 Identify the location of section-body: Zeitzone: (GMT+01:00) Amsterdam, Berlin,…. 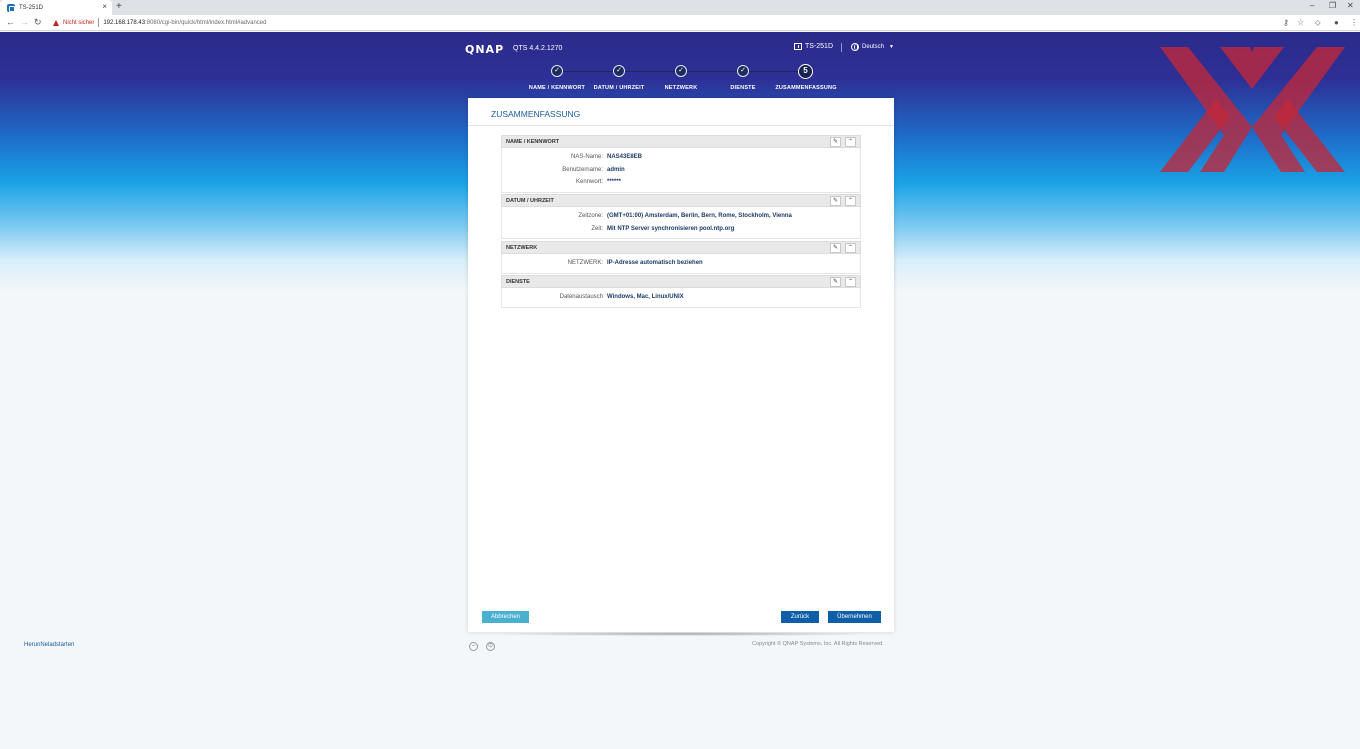
(681, 223).